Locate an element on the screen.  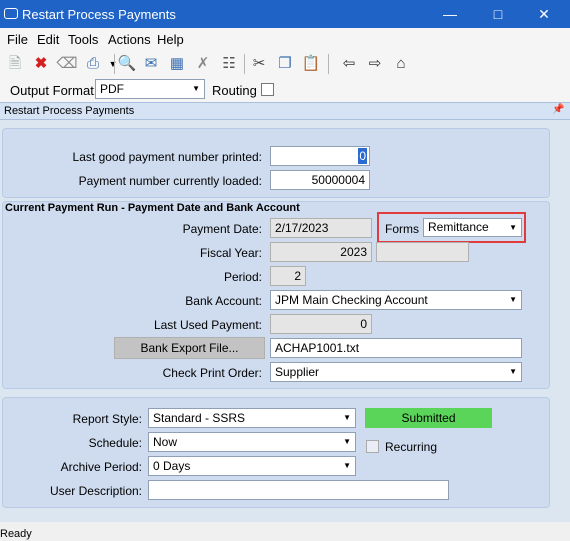
home-icon: ⌂ is located at coordinates (401, 64).